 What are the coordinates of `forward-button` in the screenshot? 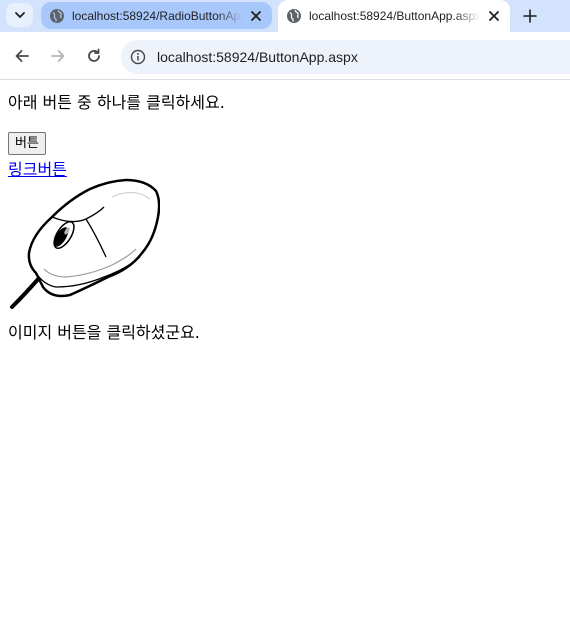 It's located at (58, 56).